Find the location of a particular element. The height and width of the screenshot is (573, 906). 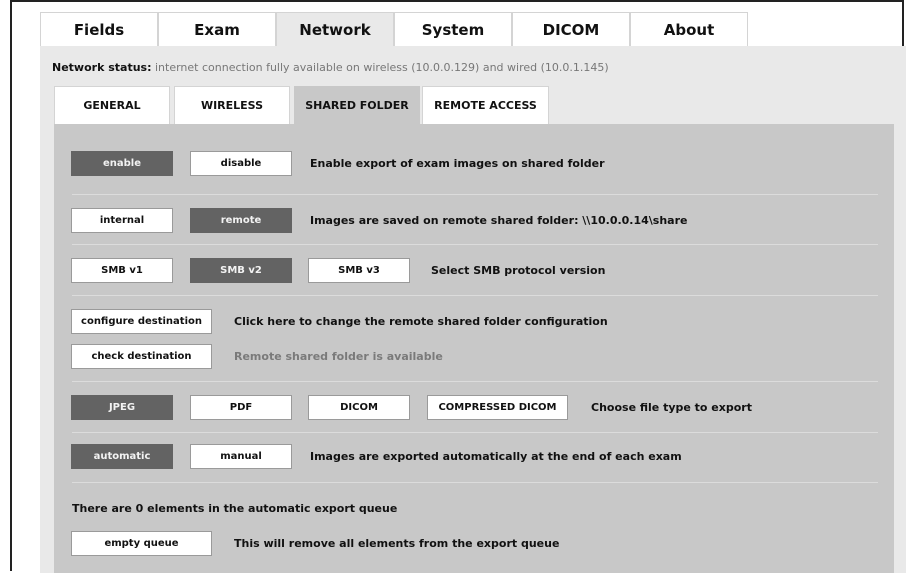

disable-button: disable is located at coordinates (241, 163).